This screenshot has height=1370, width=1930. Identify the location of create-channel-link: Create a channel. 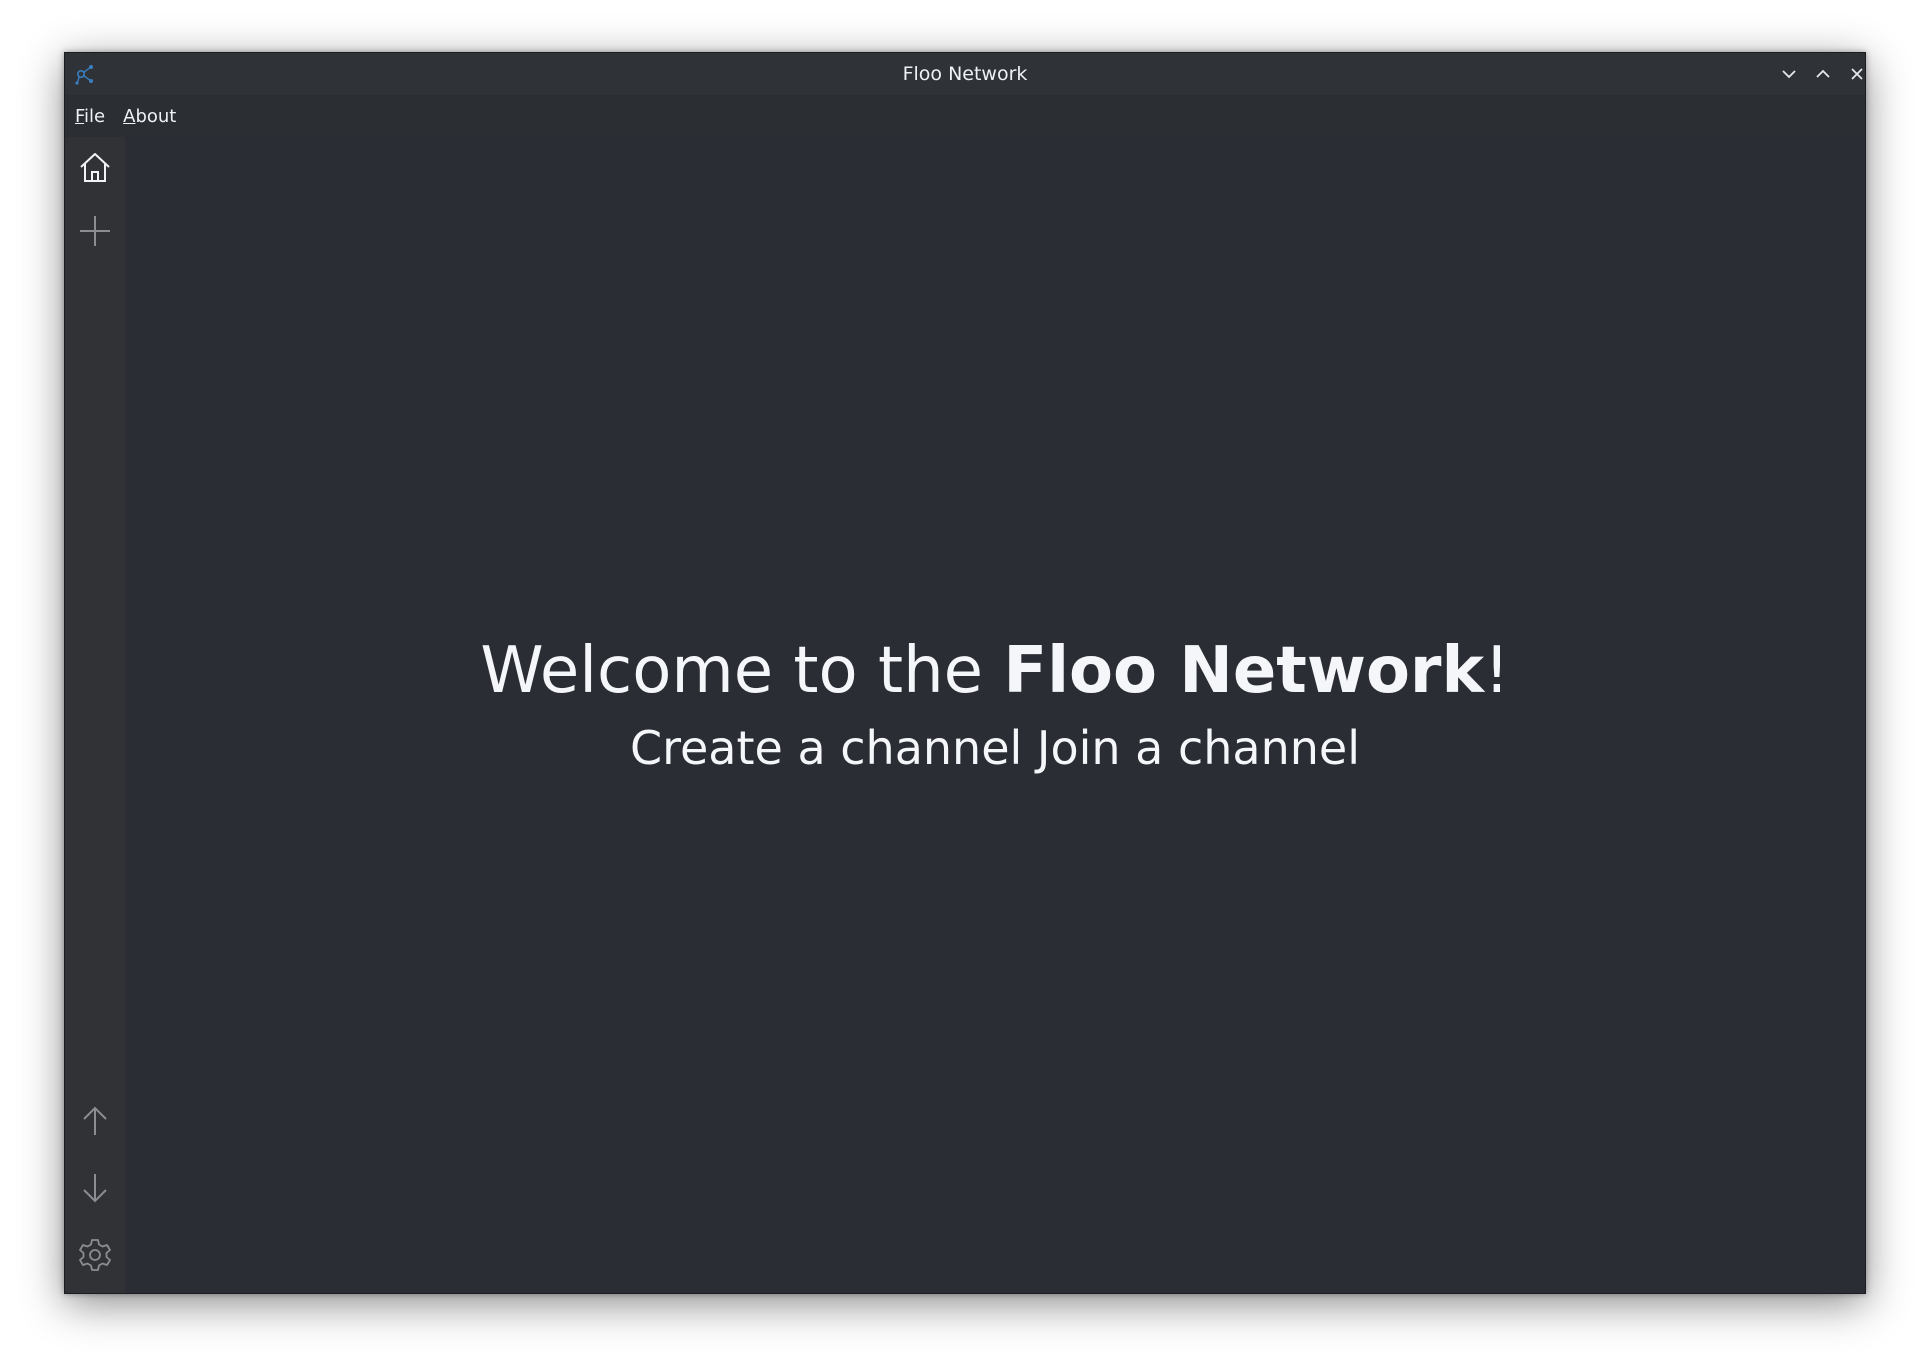
(826, 748).